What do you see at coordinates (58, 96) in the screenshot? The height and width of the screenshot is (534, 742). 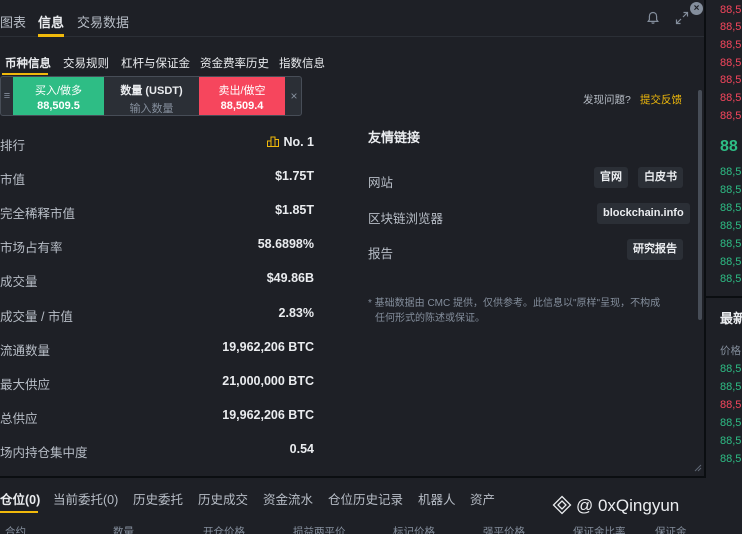 I see `buy-long-button: 买入/做多 88,509.5` at bounding box center [58, 96].